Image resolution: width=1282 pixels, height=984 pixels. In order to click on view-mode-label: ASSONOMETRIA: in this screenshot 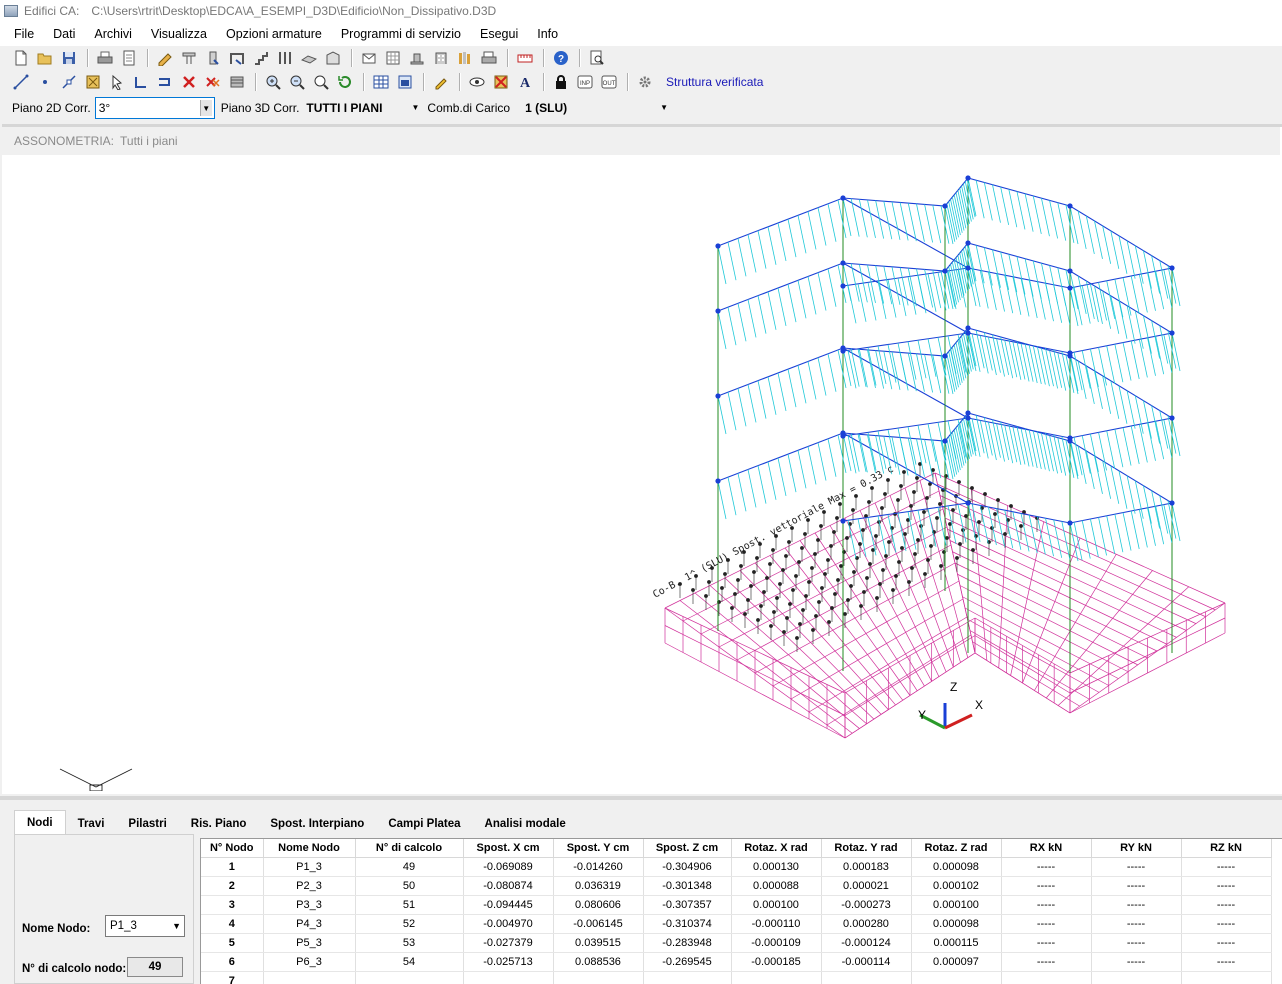, I will do `click(64, 141)`.